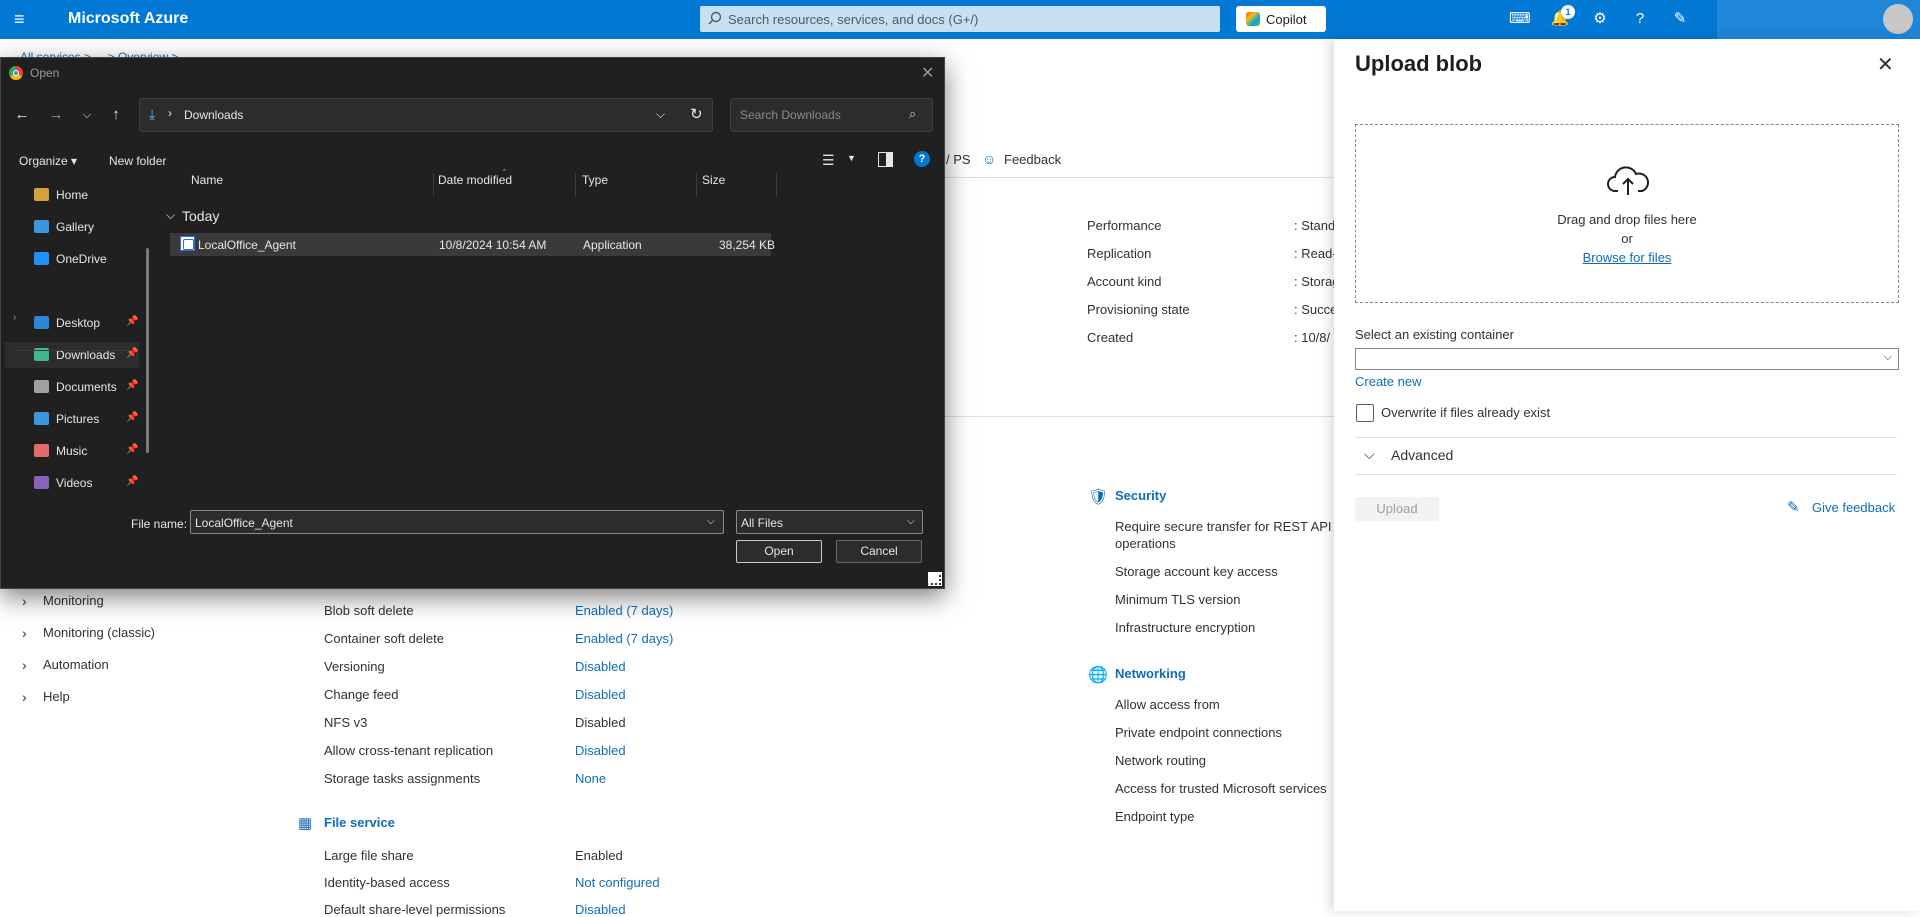 The height and width of the screenshot is (917, 1920). What do you see at coordinates (828, 160) in the screenshot?
I see `view-options-icon: ☰` at bounding box center [828, 160].